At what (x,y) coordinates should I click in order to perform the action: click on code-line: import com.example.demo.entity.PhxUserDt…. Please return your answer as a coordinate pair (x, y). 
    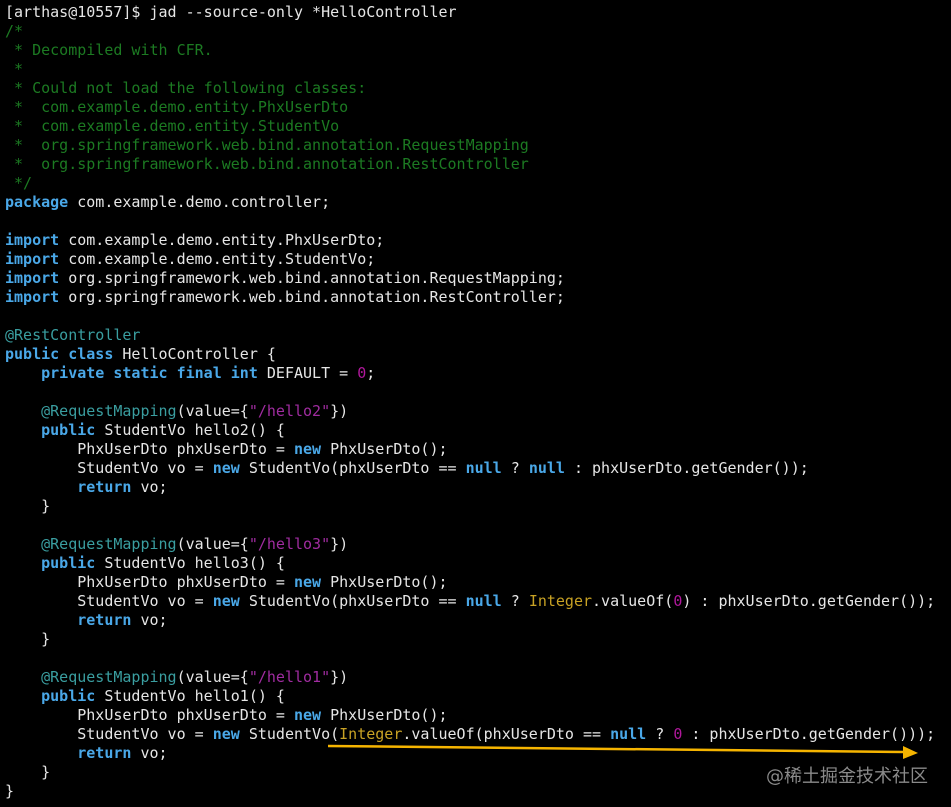
    Looking at the image, I should click on (470, 240).